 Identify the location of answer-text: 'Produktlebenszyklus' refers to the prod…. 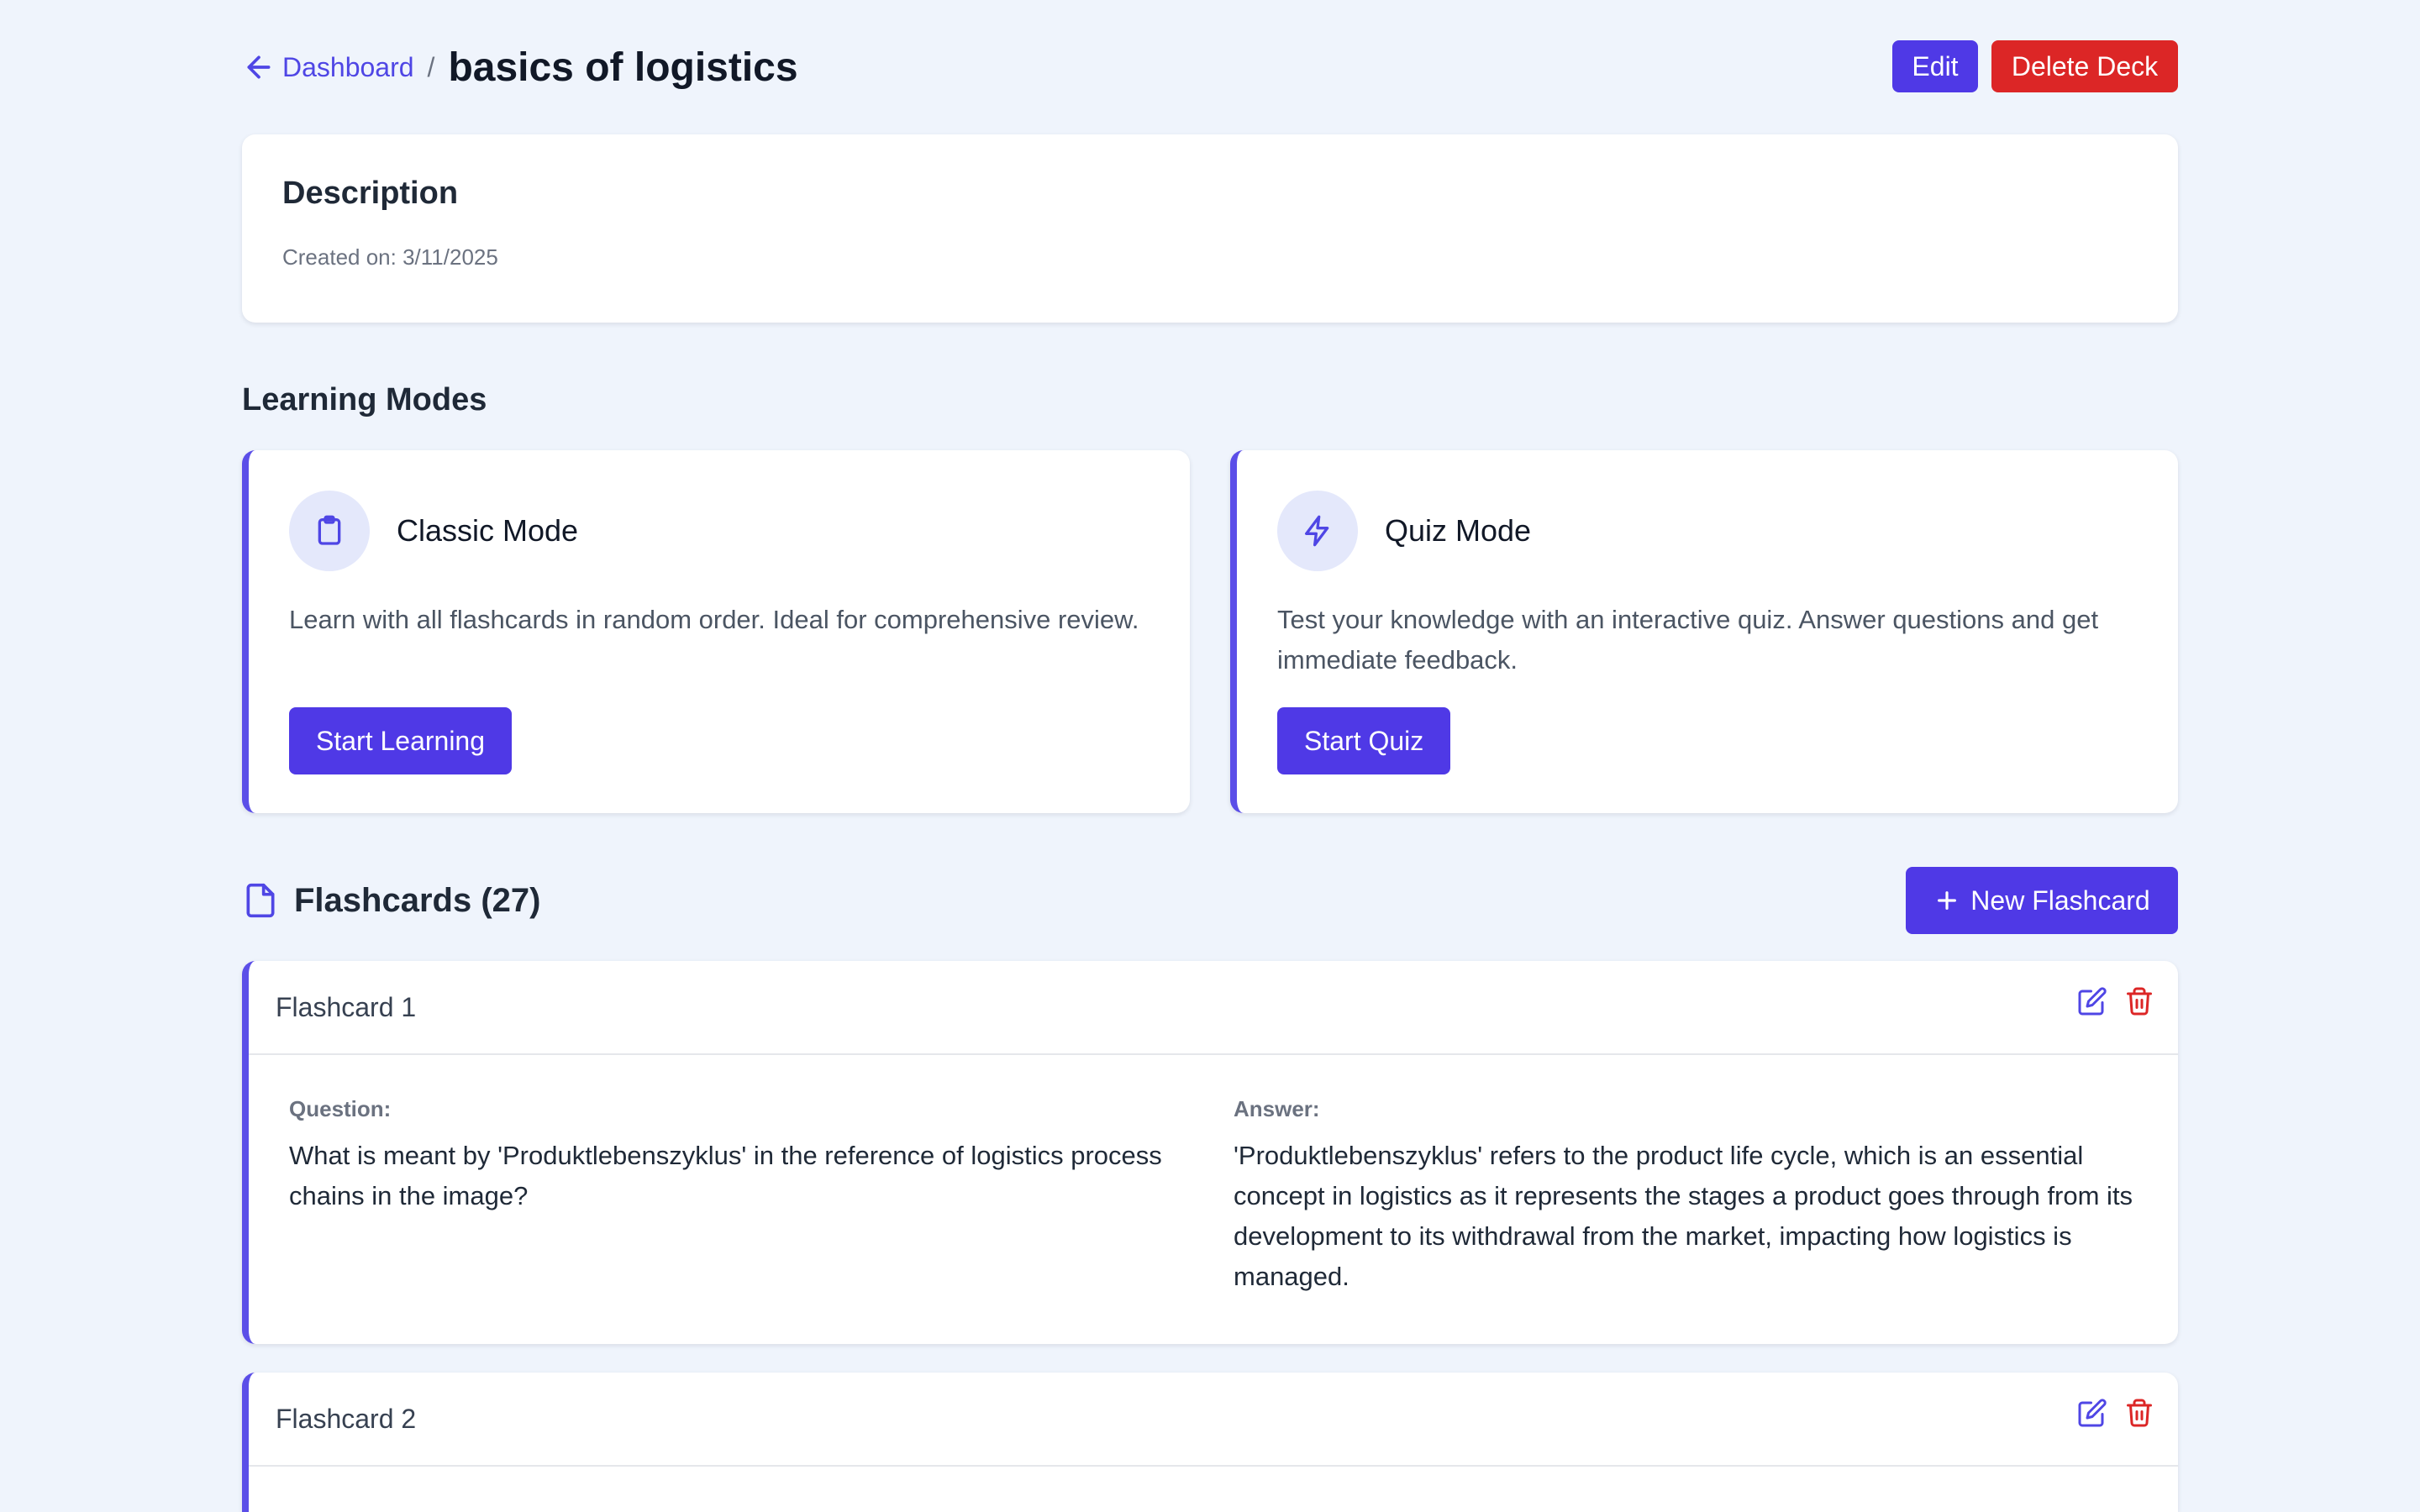
(1683, 1216).